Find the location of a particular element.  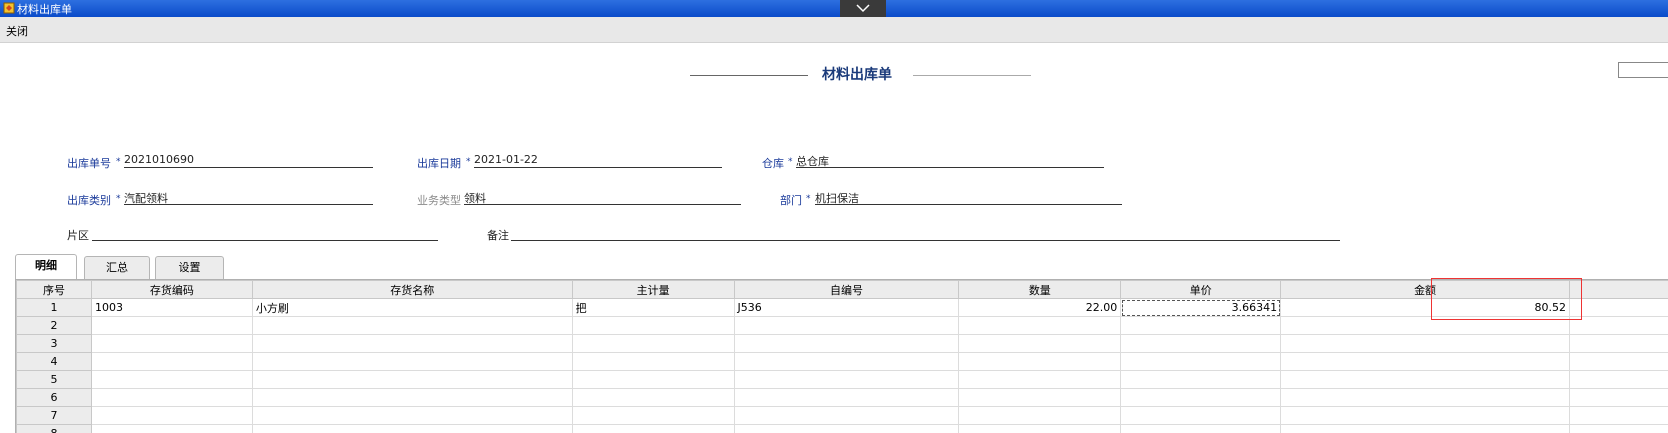

row-number: 7 is located at coordinates (54, 416).